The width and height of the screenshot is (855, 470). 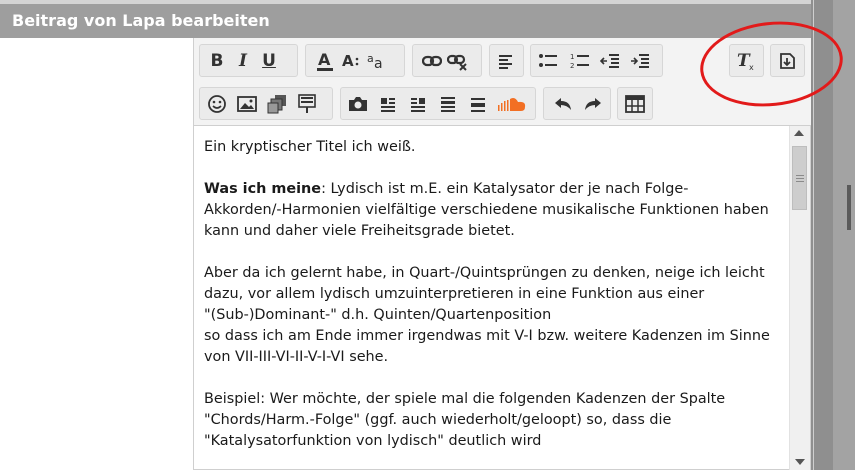 I want to click on toolbar-group-links, so click(x=447, y=60).